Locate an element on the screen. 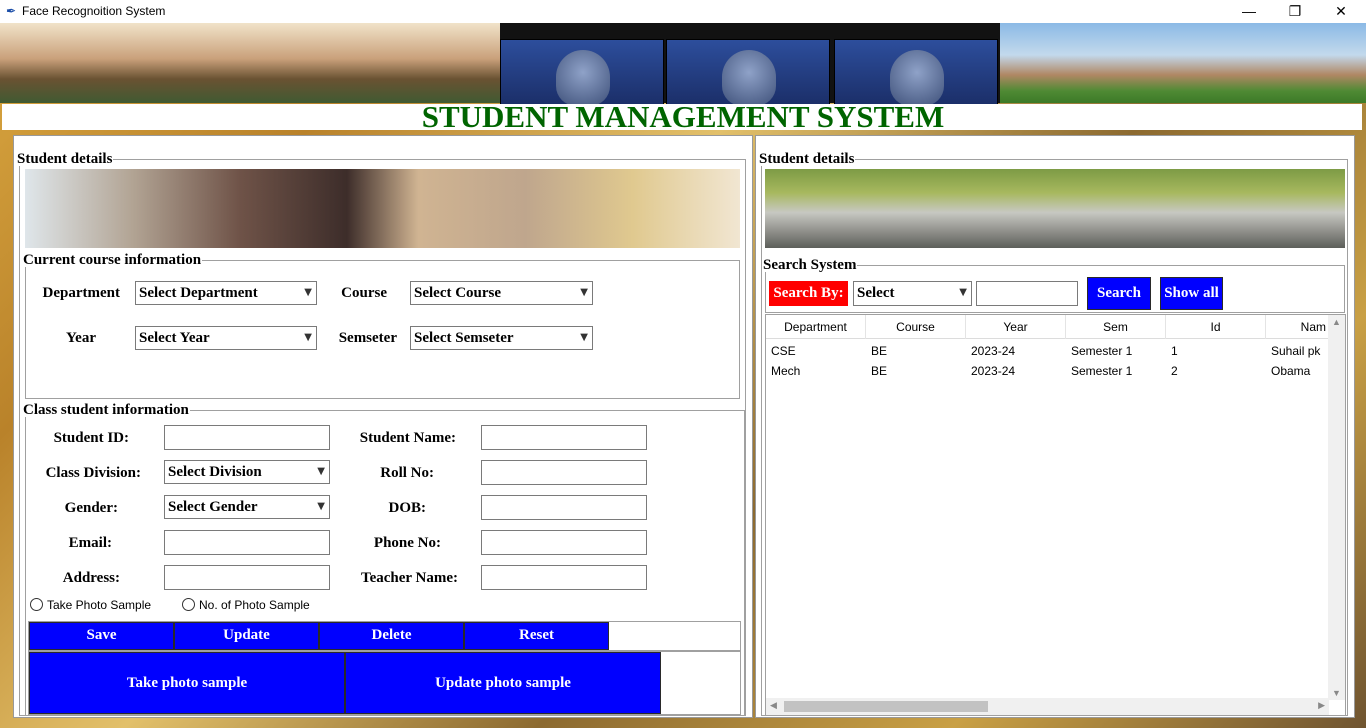 The height and width of the screenshot is (728, 1366). table-cell: Obama is located at coordinates (1291, 371).